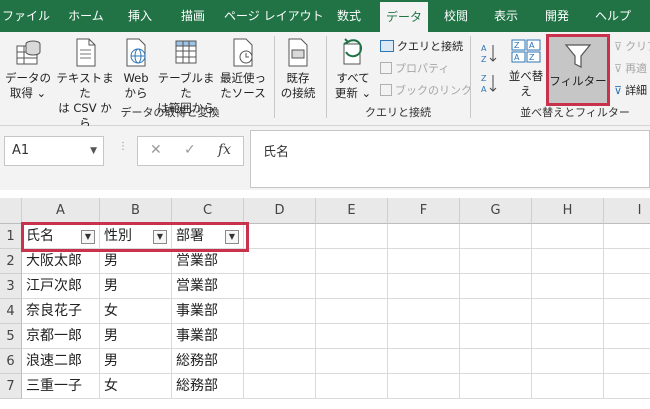  Describe the element at coordinates (140, 16) in the screenshot. I see `tab-insert: 挿入` at that location.